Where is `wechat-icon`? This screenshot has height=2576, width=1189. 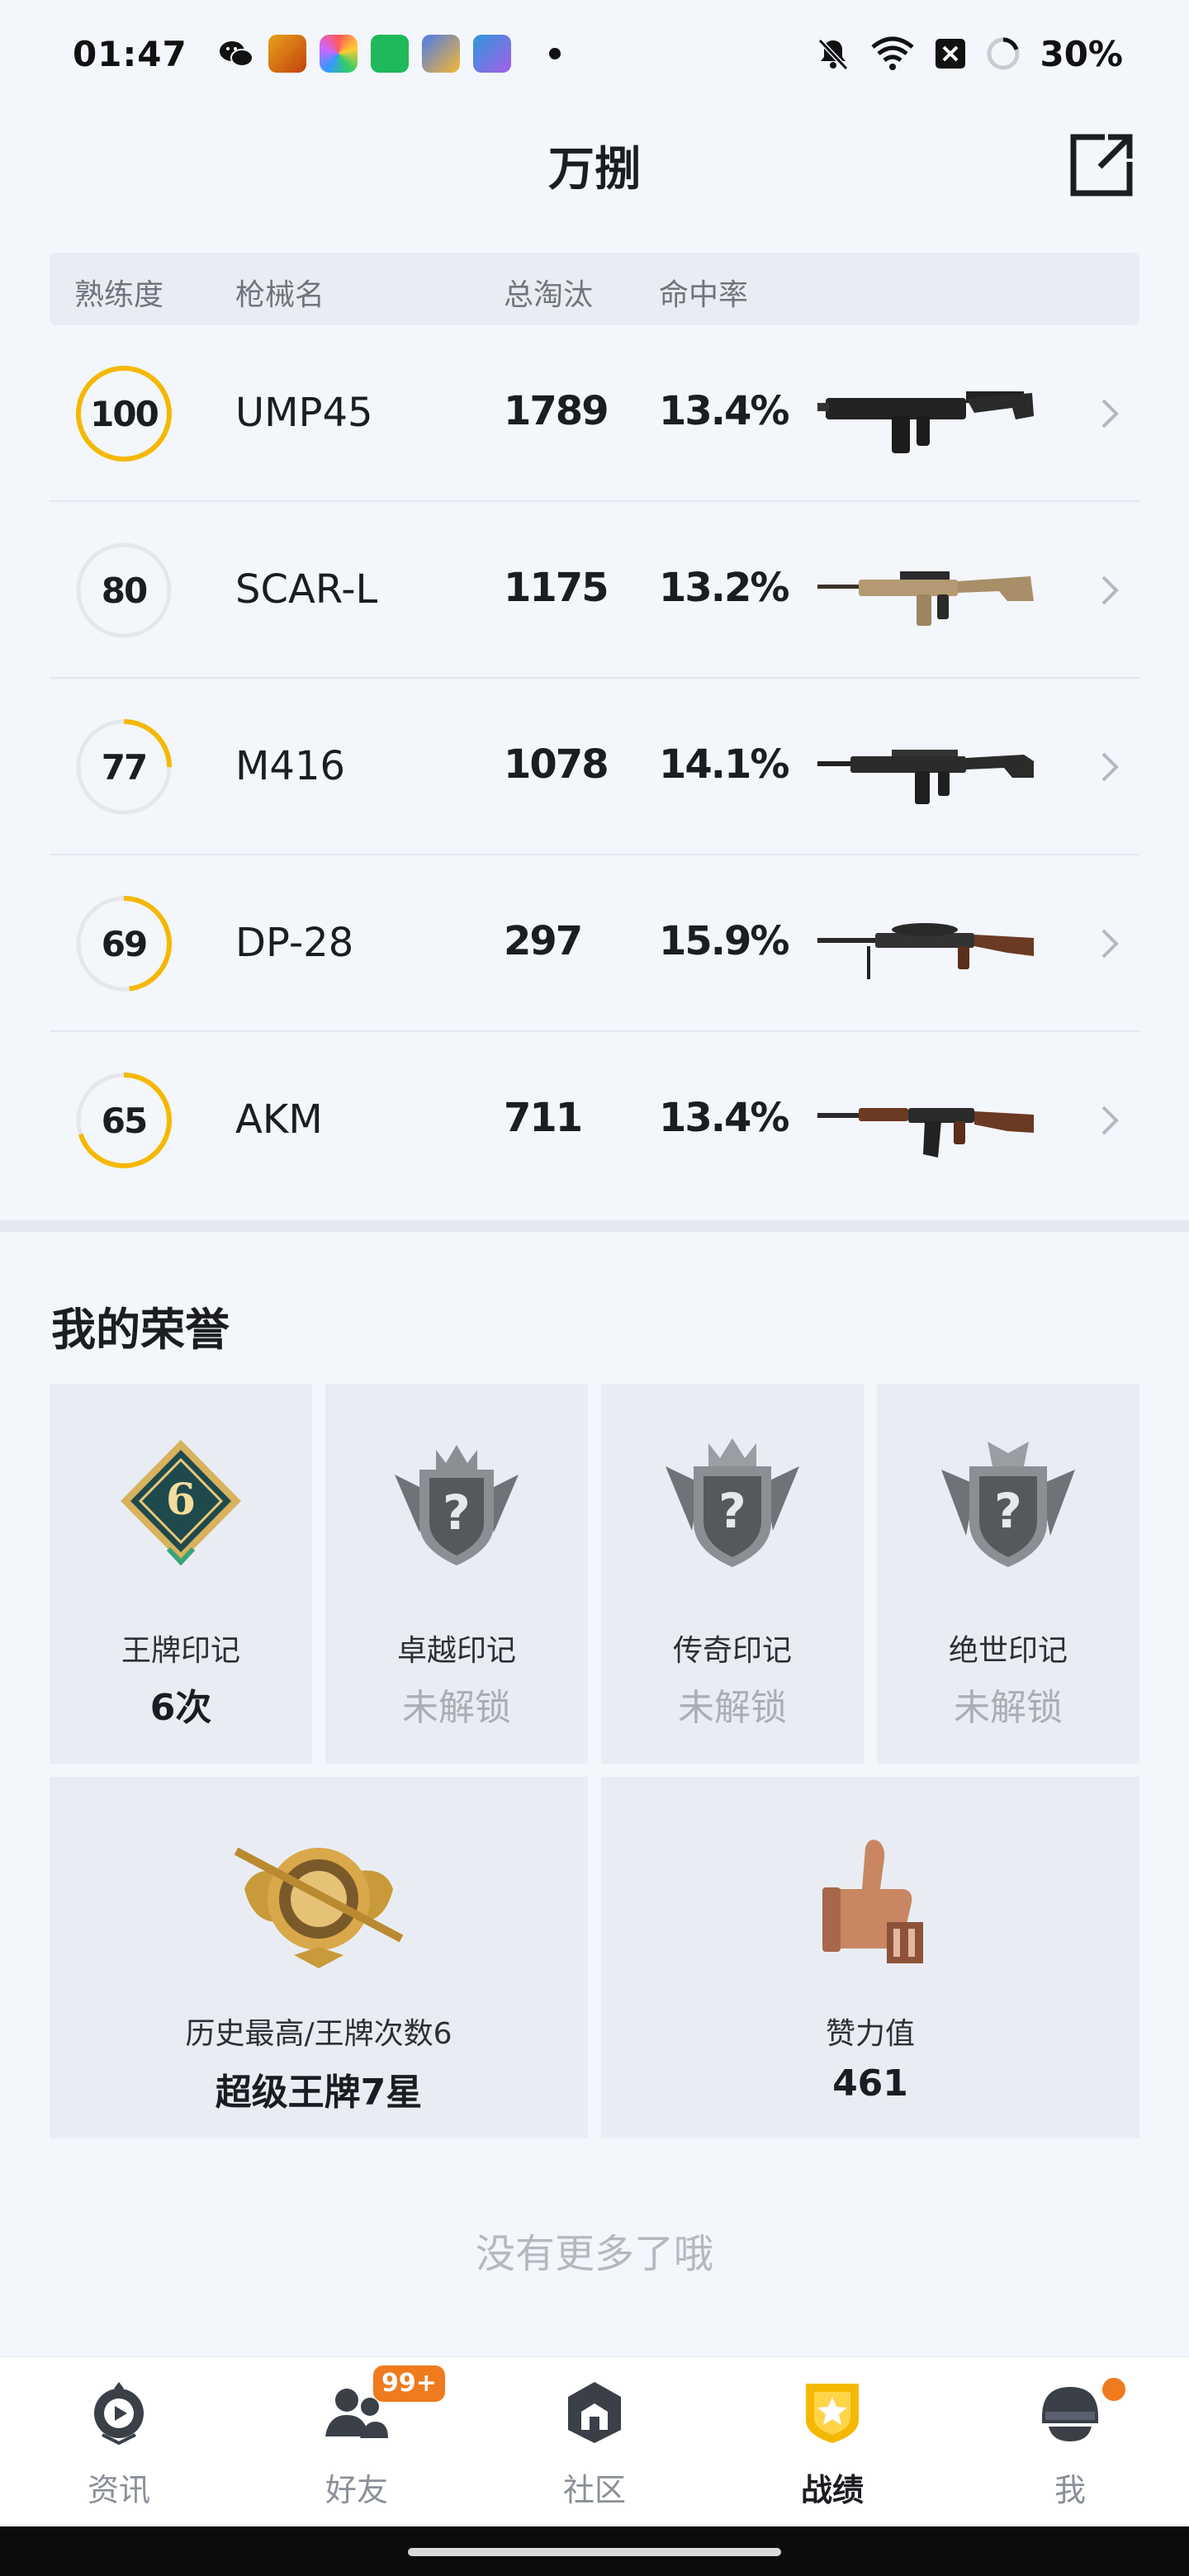
wechat-icon is located at coordinates (236, 54).